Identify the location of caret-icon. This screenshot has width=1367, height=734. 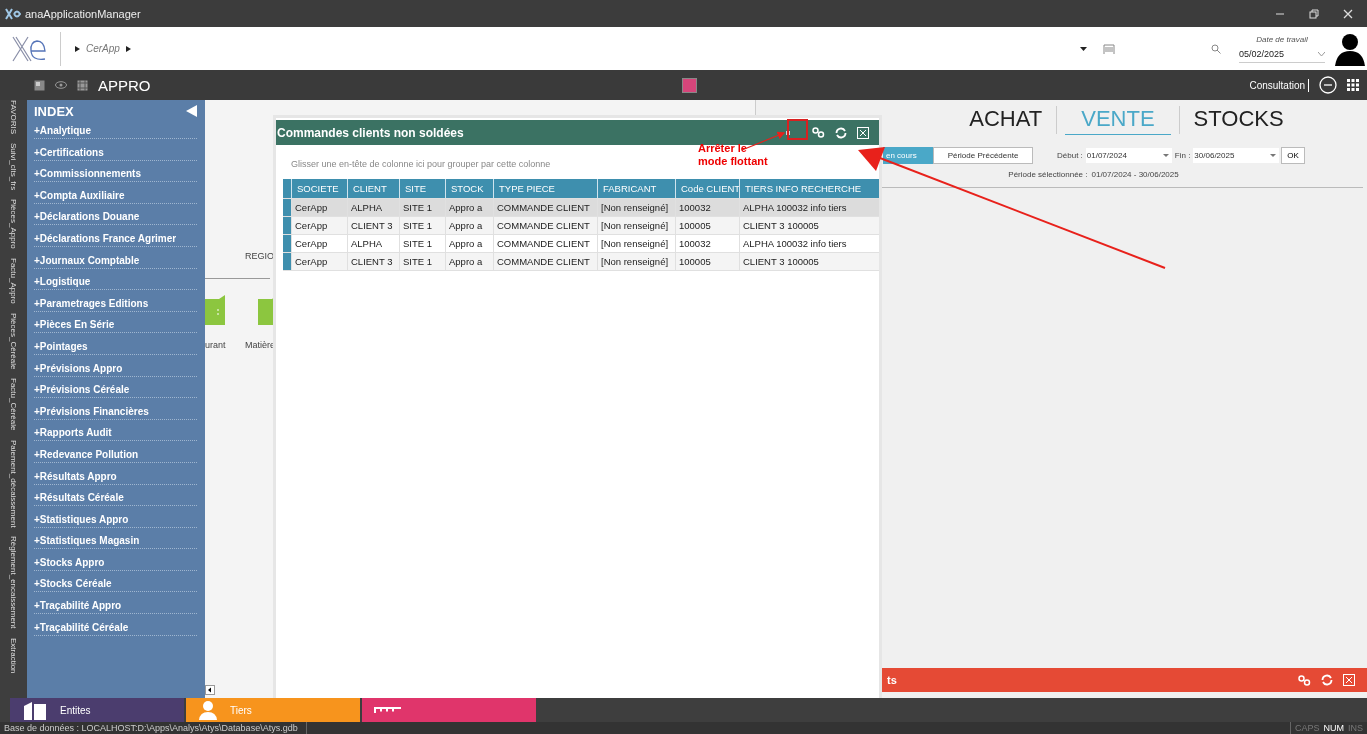
(128, 48).